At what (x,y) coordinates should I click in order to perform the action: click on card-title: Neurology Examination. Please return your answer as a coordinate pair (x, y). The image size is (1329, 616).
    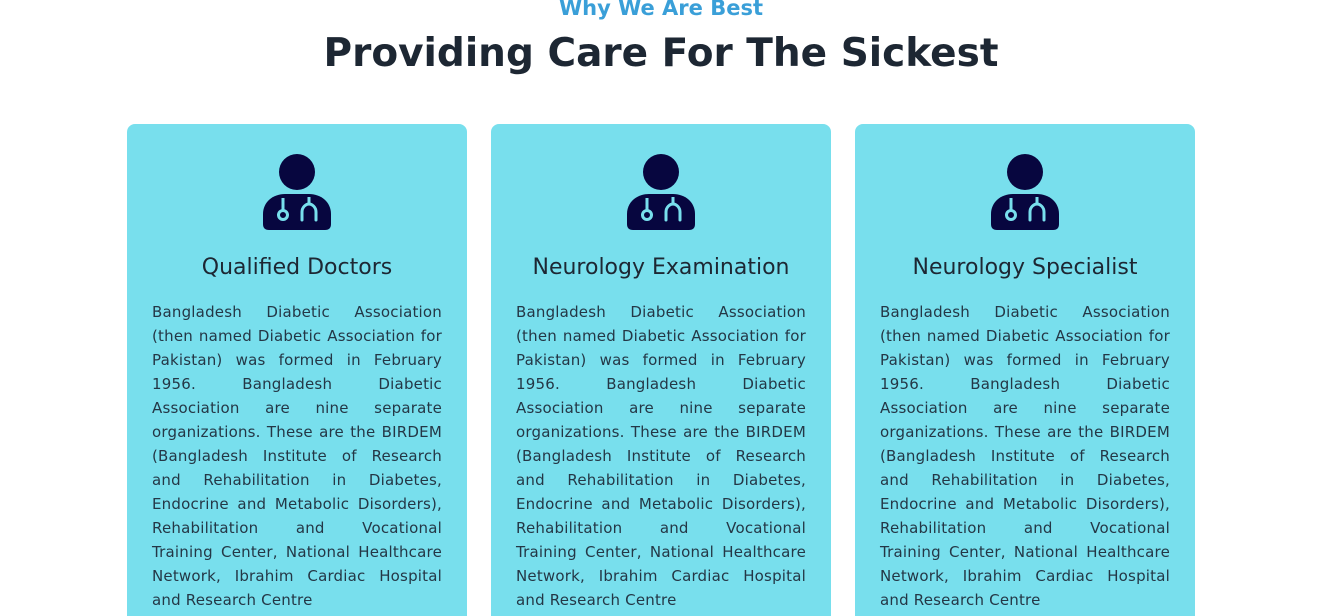
    Looking at the image, I should click on (661, 267).